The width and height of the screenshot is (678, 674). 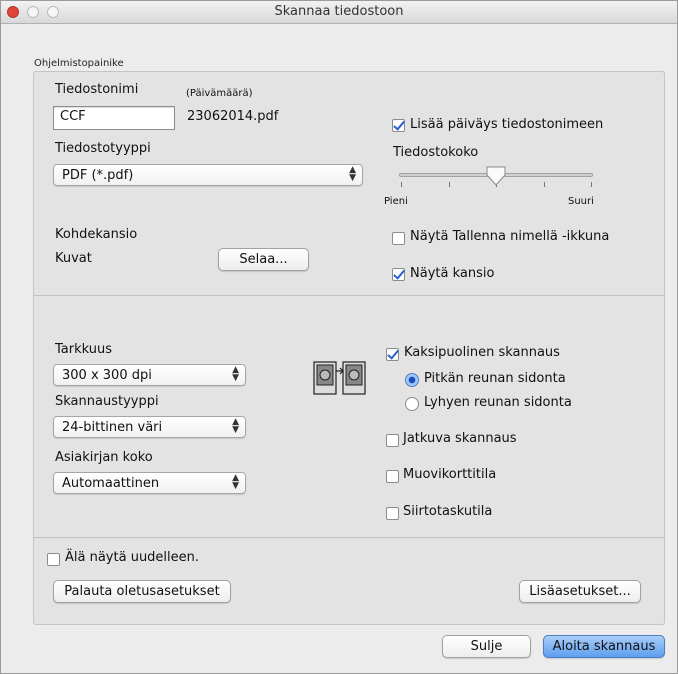 I want to click on window-title: Skannaa tiedostoon, so click(x=339, y=11).